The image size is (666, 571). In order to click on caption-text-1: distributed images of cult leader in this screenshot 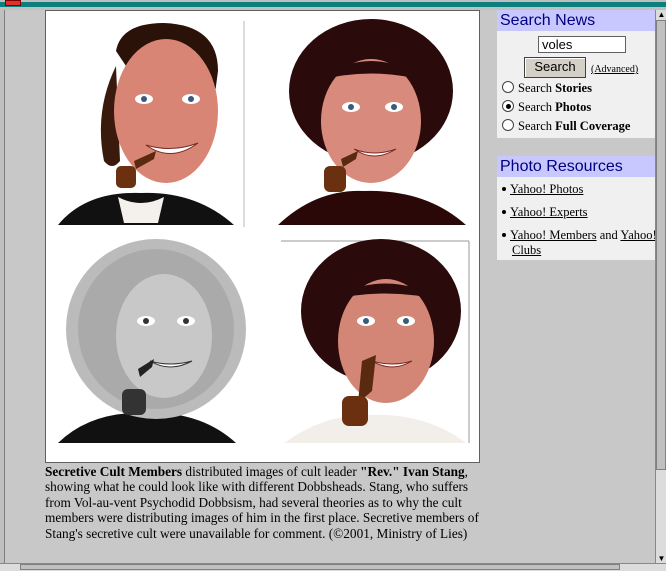, I will do `click(271, 471)`.